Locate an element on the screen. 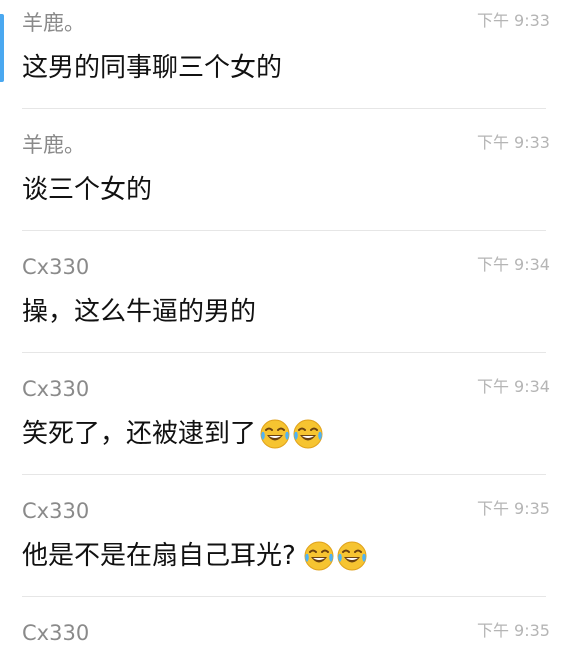  message-text-cutoff is located at coordinates (262, 657).